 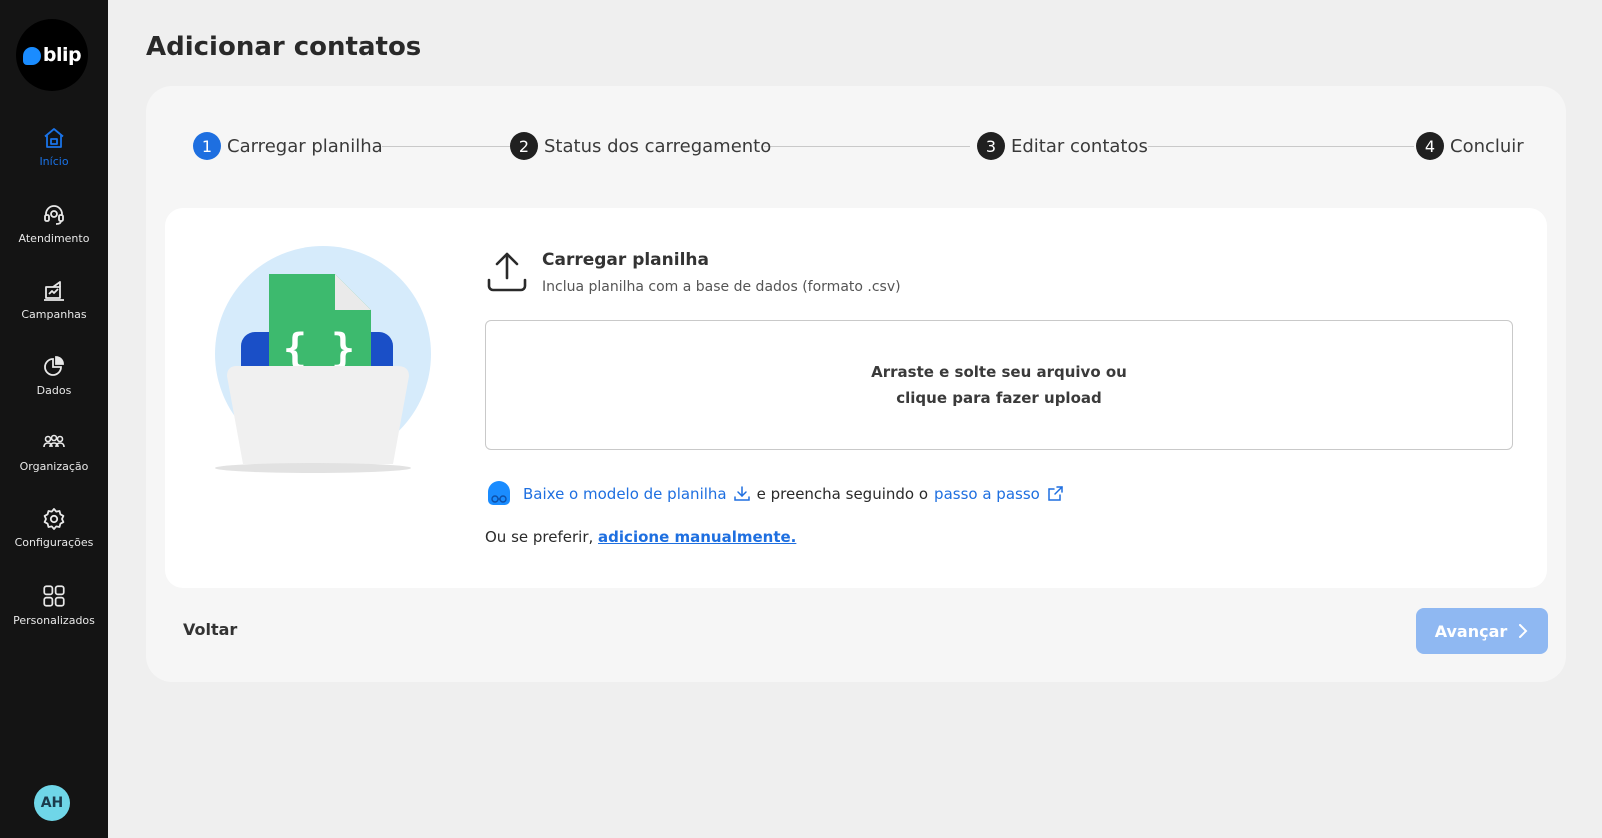 I want to click on spreadsheet-illustration: { }, so click(x=323, y=359).